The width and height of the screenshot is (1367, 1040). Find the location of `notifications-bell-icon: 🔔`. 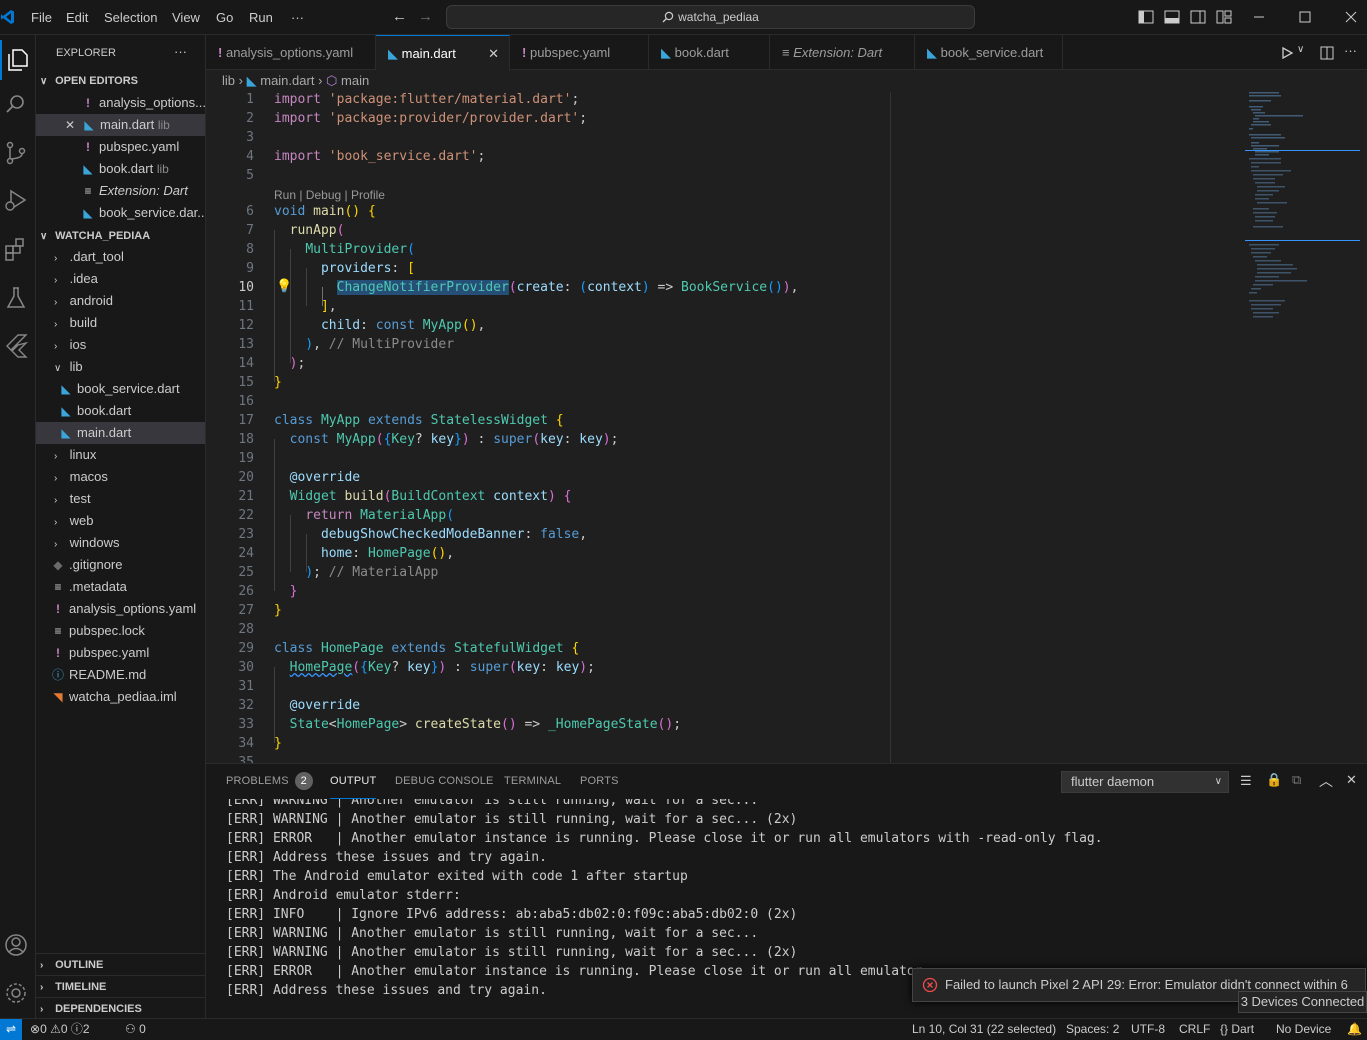

notifications-bell-icon: 🔔 is located at coordinates (1354, 1029).